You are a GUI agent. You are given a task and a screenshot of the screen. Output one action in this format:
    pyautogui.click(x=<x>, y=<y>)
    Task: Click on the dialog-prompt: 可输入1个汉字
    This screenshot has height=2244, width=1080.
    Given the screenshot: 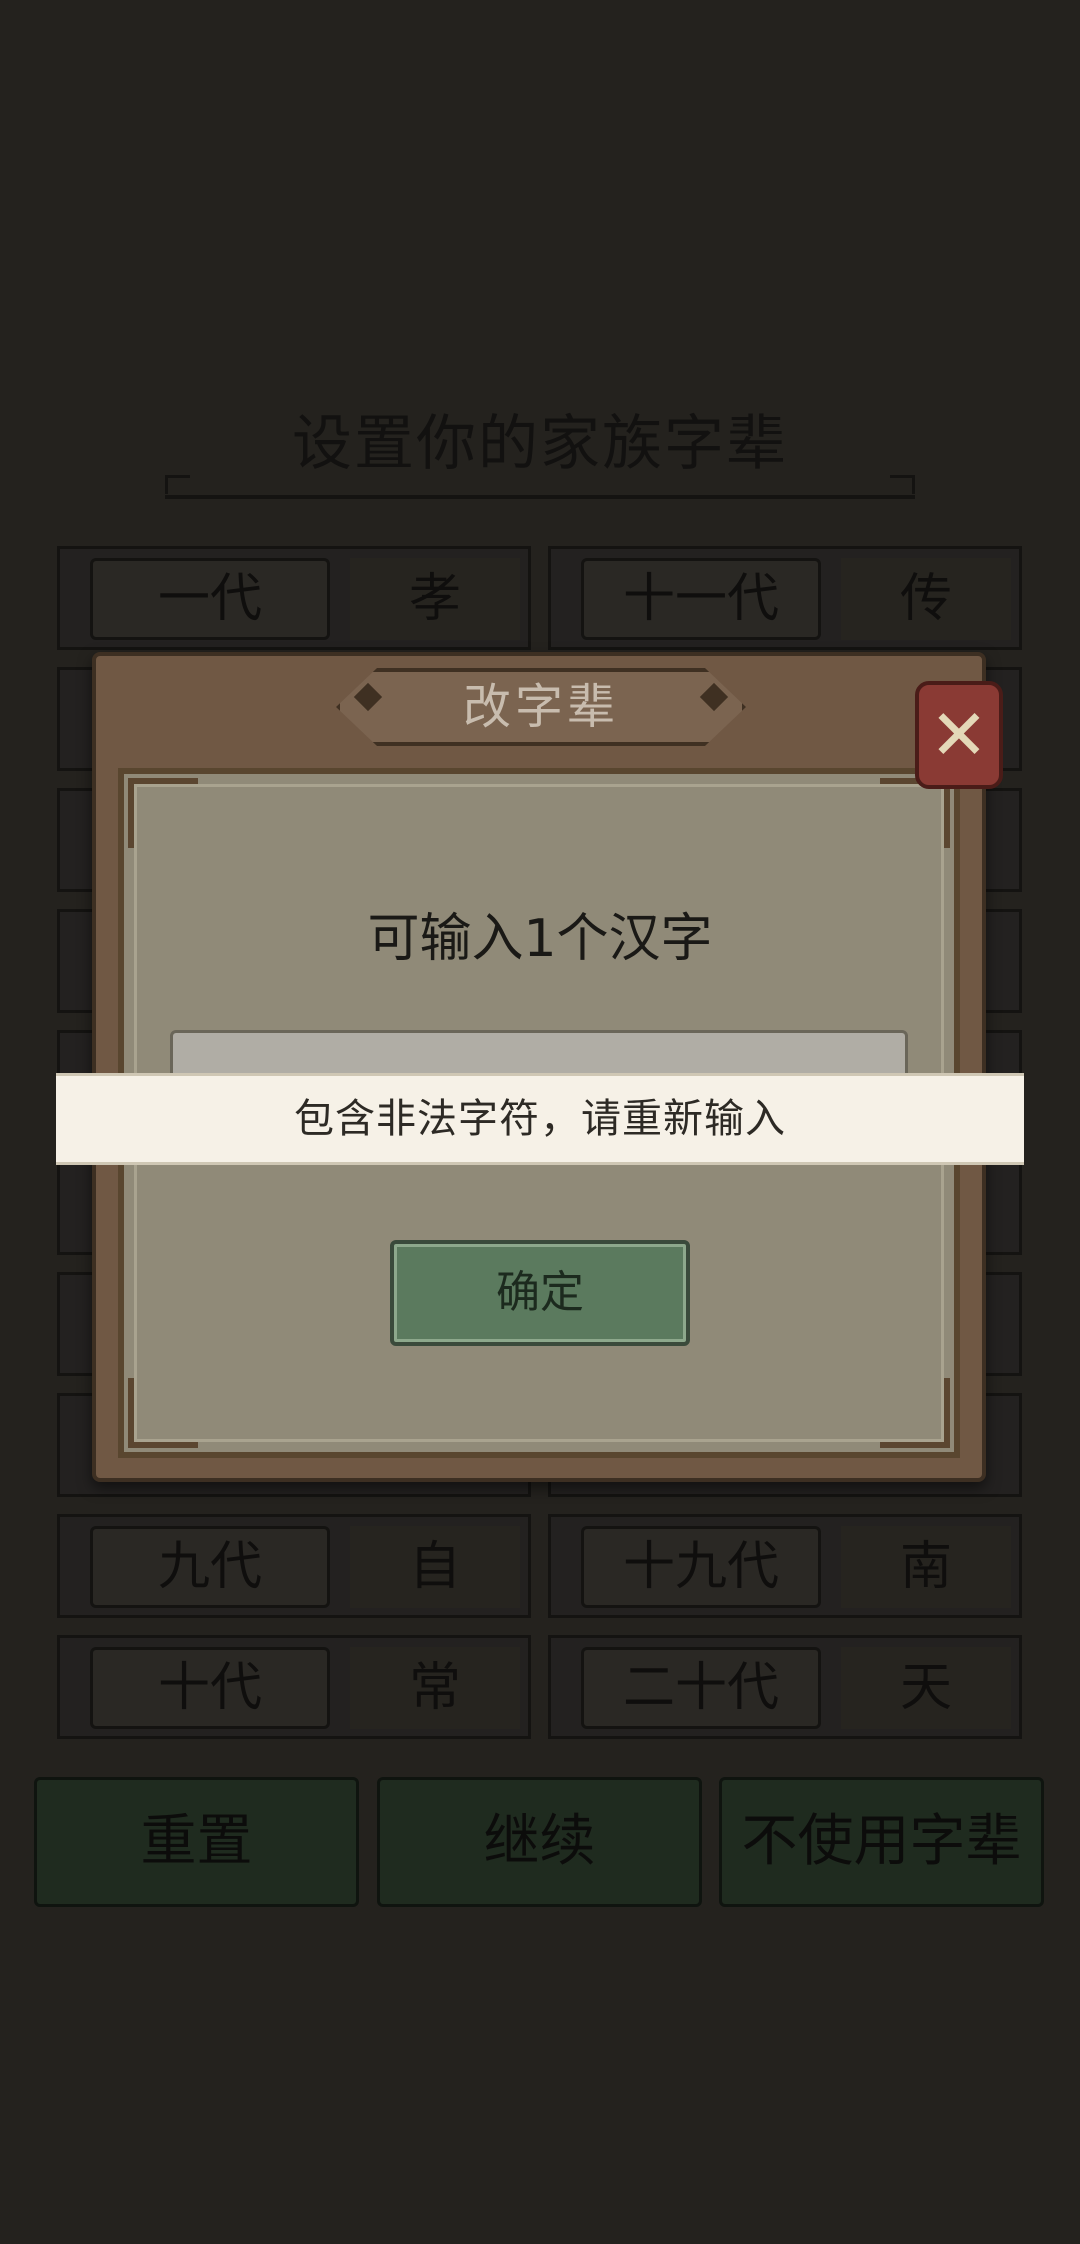 What is the action you would take?
    pyautogui.click(x=540, y=939)
    